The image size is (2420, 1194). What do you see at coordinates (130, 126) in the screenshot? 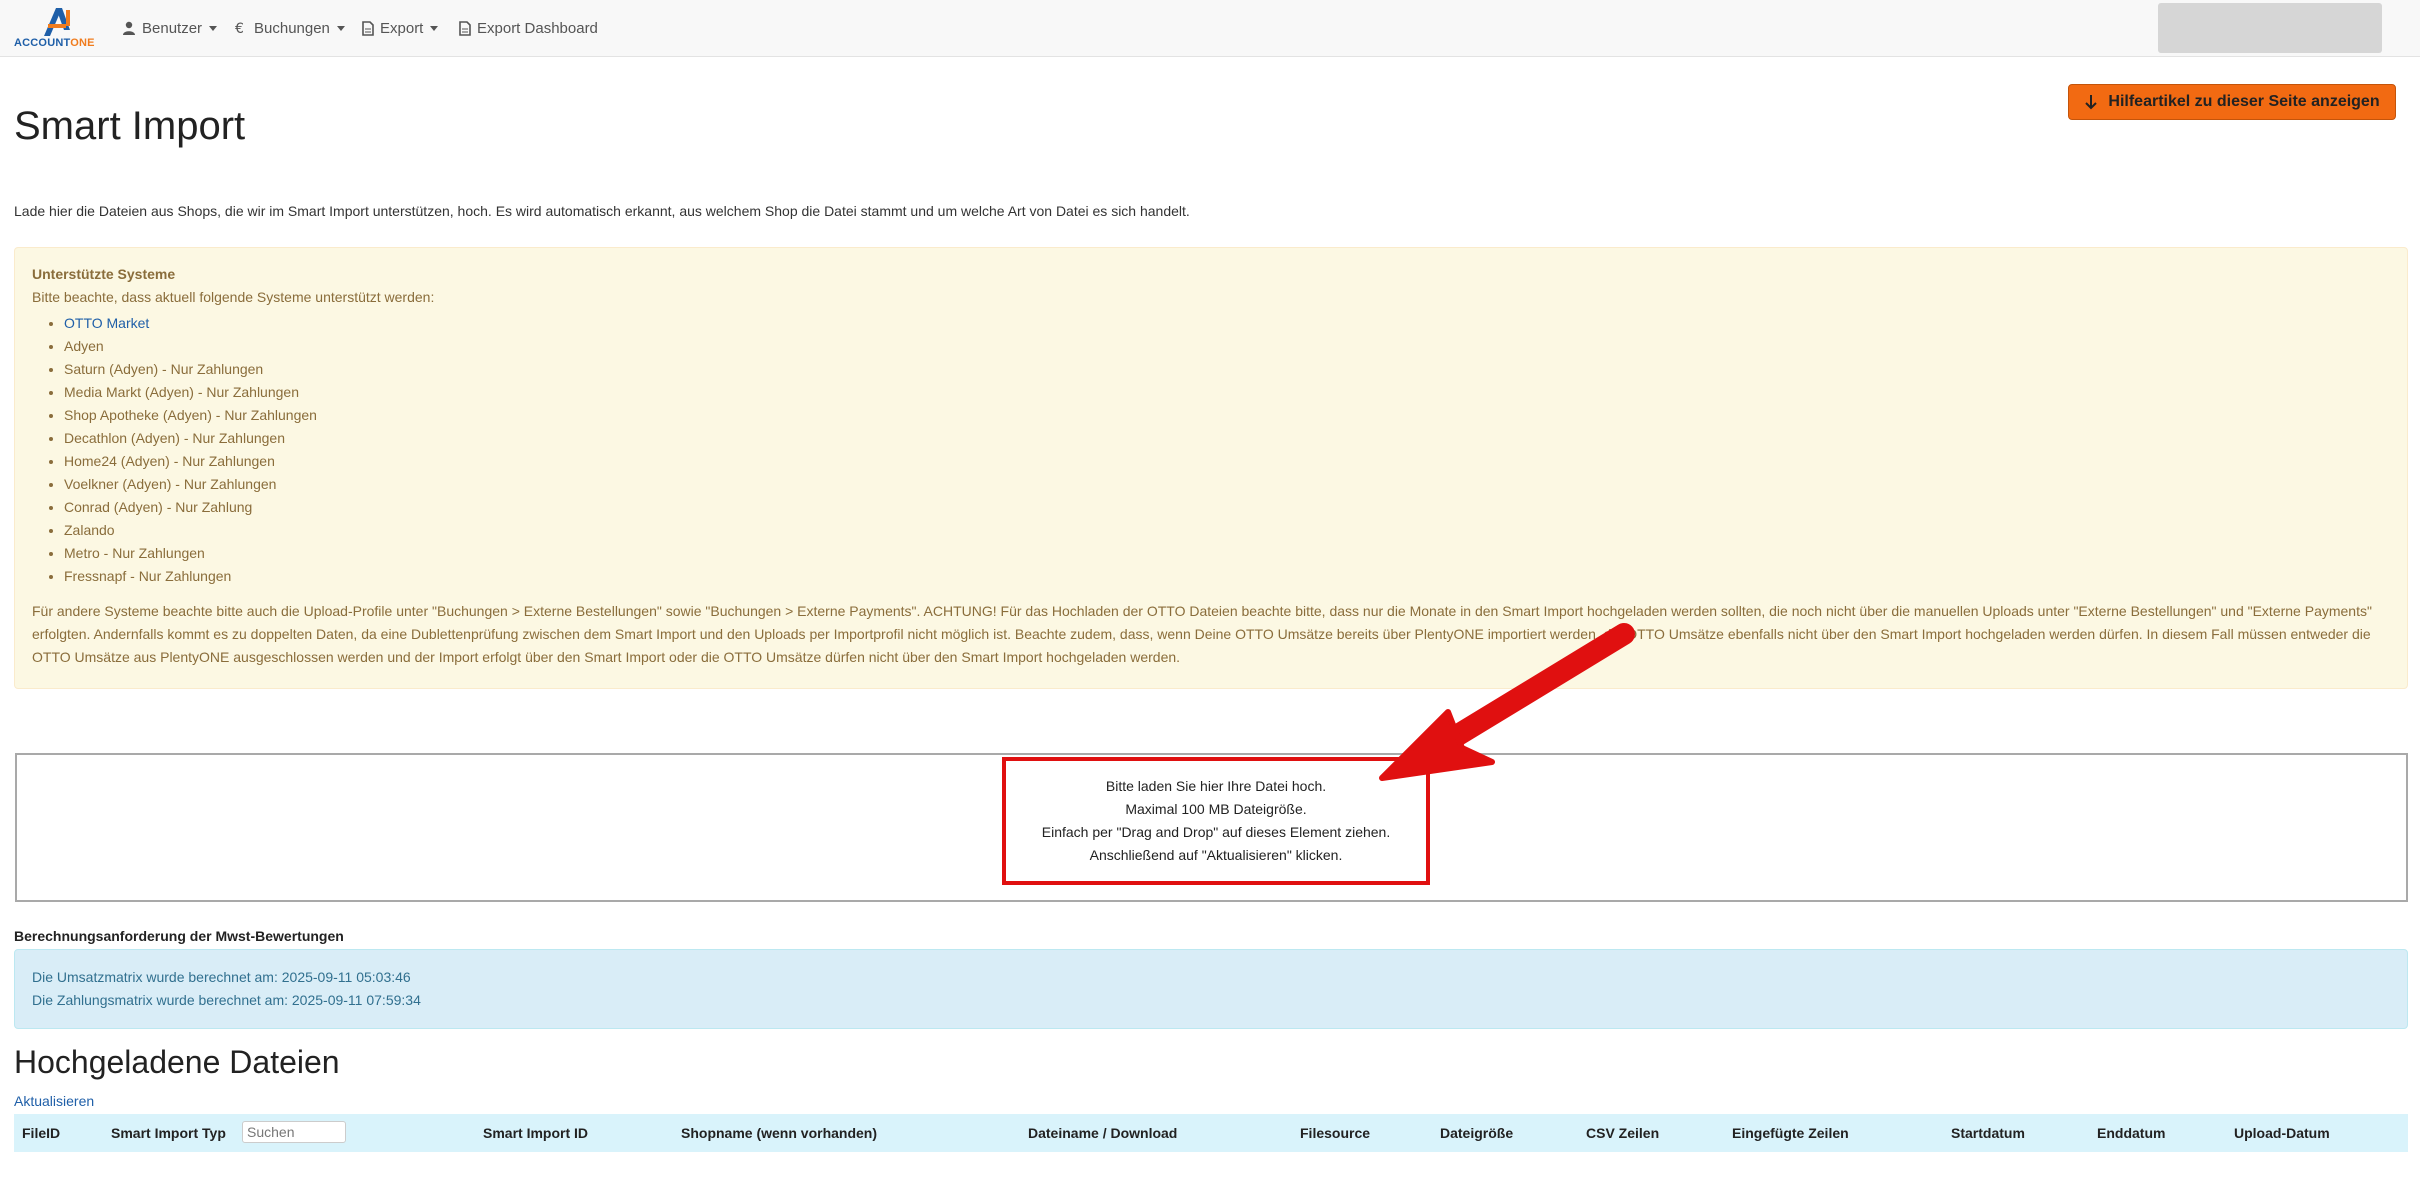
I see `page-title: Smart Import` at bounding box center [130, 126].